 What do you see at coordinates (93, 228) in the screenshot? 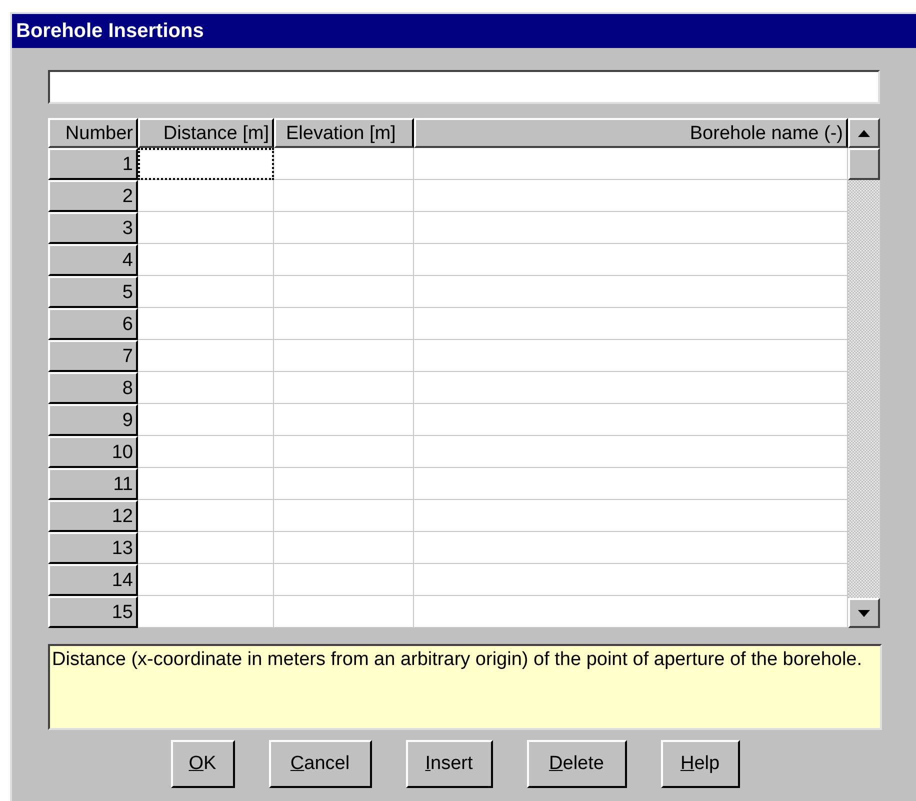
I see `row-header: 3` at bounding box center [93, 228].